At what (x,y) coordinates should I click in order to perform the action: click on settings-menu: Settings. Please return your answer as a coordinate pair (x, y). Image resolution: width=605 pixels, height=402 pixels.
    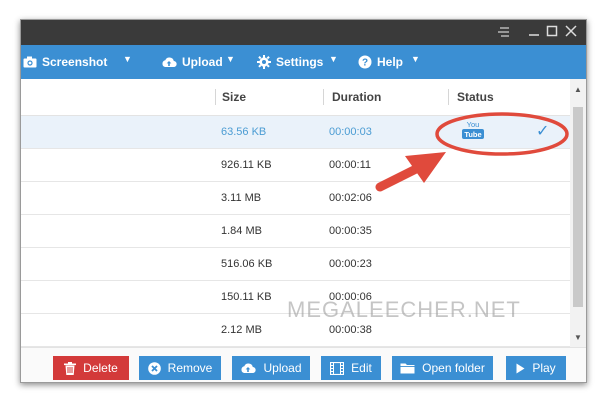
    Looking at the image, I should click on (290, 62).